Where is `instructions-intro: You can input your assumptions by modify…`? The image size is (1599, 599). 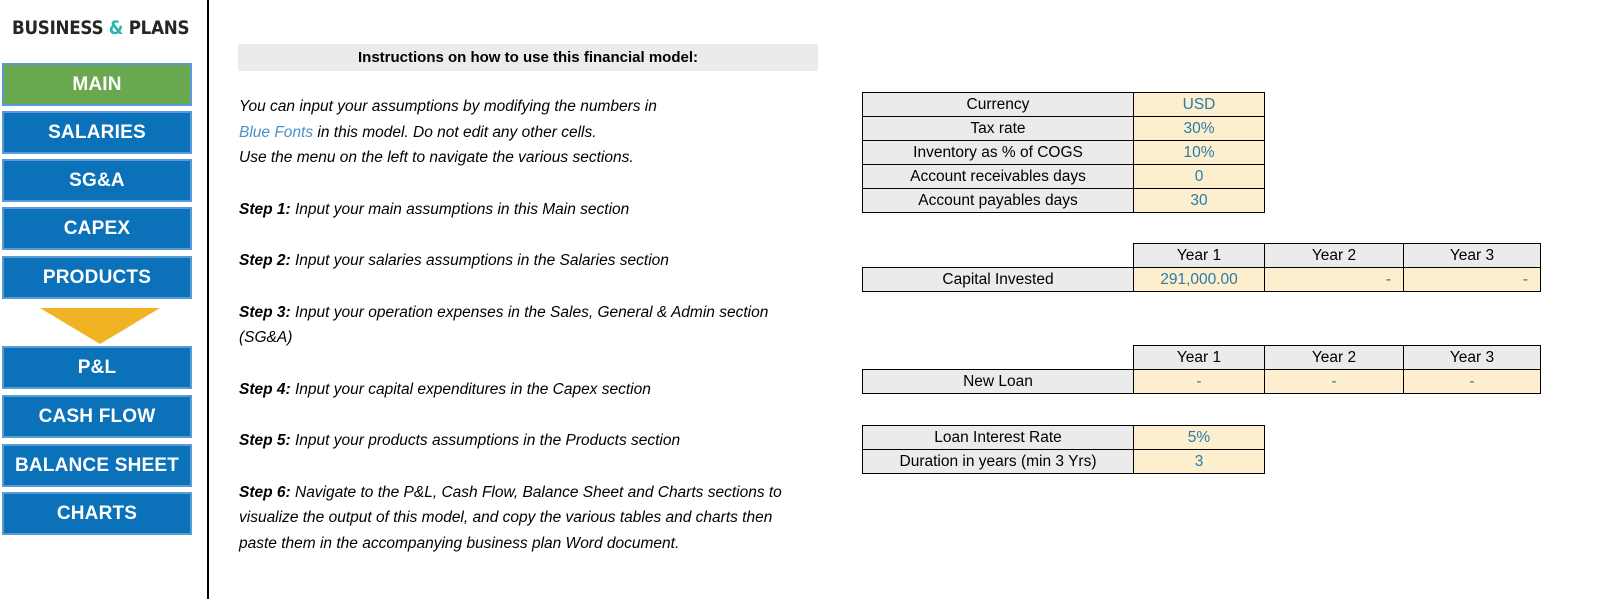
instructions-intro: You can input your assumptions by modify… is located at coordinates (524, 132).